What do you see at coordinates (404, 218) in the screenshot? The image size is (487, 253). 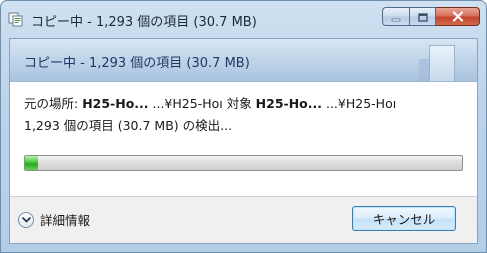 I see `cancel-button: キャンセル` at bounding box center [404, 218].